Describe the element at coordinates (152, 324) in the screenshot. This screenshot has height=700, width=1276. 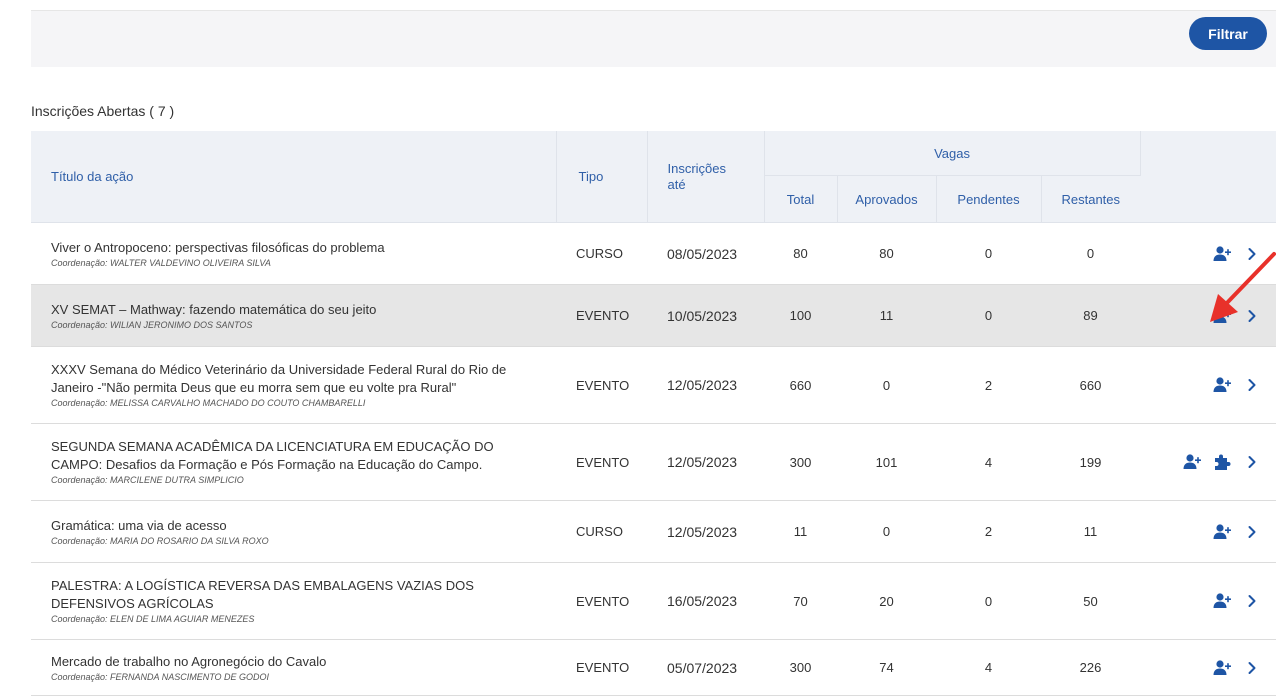
I see `coordination-text: Coordenação: WILIAN JERONIMO DOS SANTOS` at that location.